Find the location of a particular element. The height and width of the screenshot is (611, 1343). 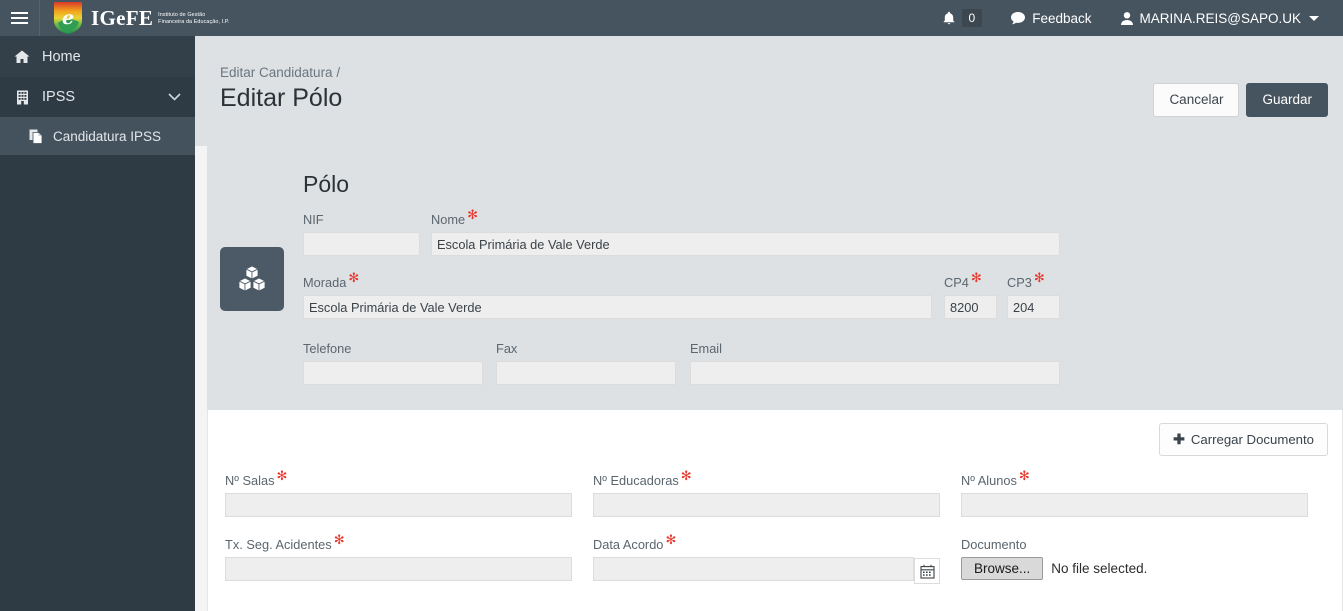

field-cp4: CP4 ✻ is located at coordinates (970, 294).